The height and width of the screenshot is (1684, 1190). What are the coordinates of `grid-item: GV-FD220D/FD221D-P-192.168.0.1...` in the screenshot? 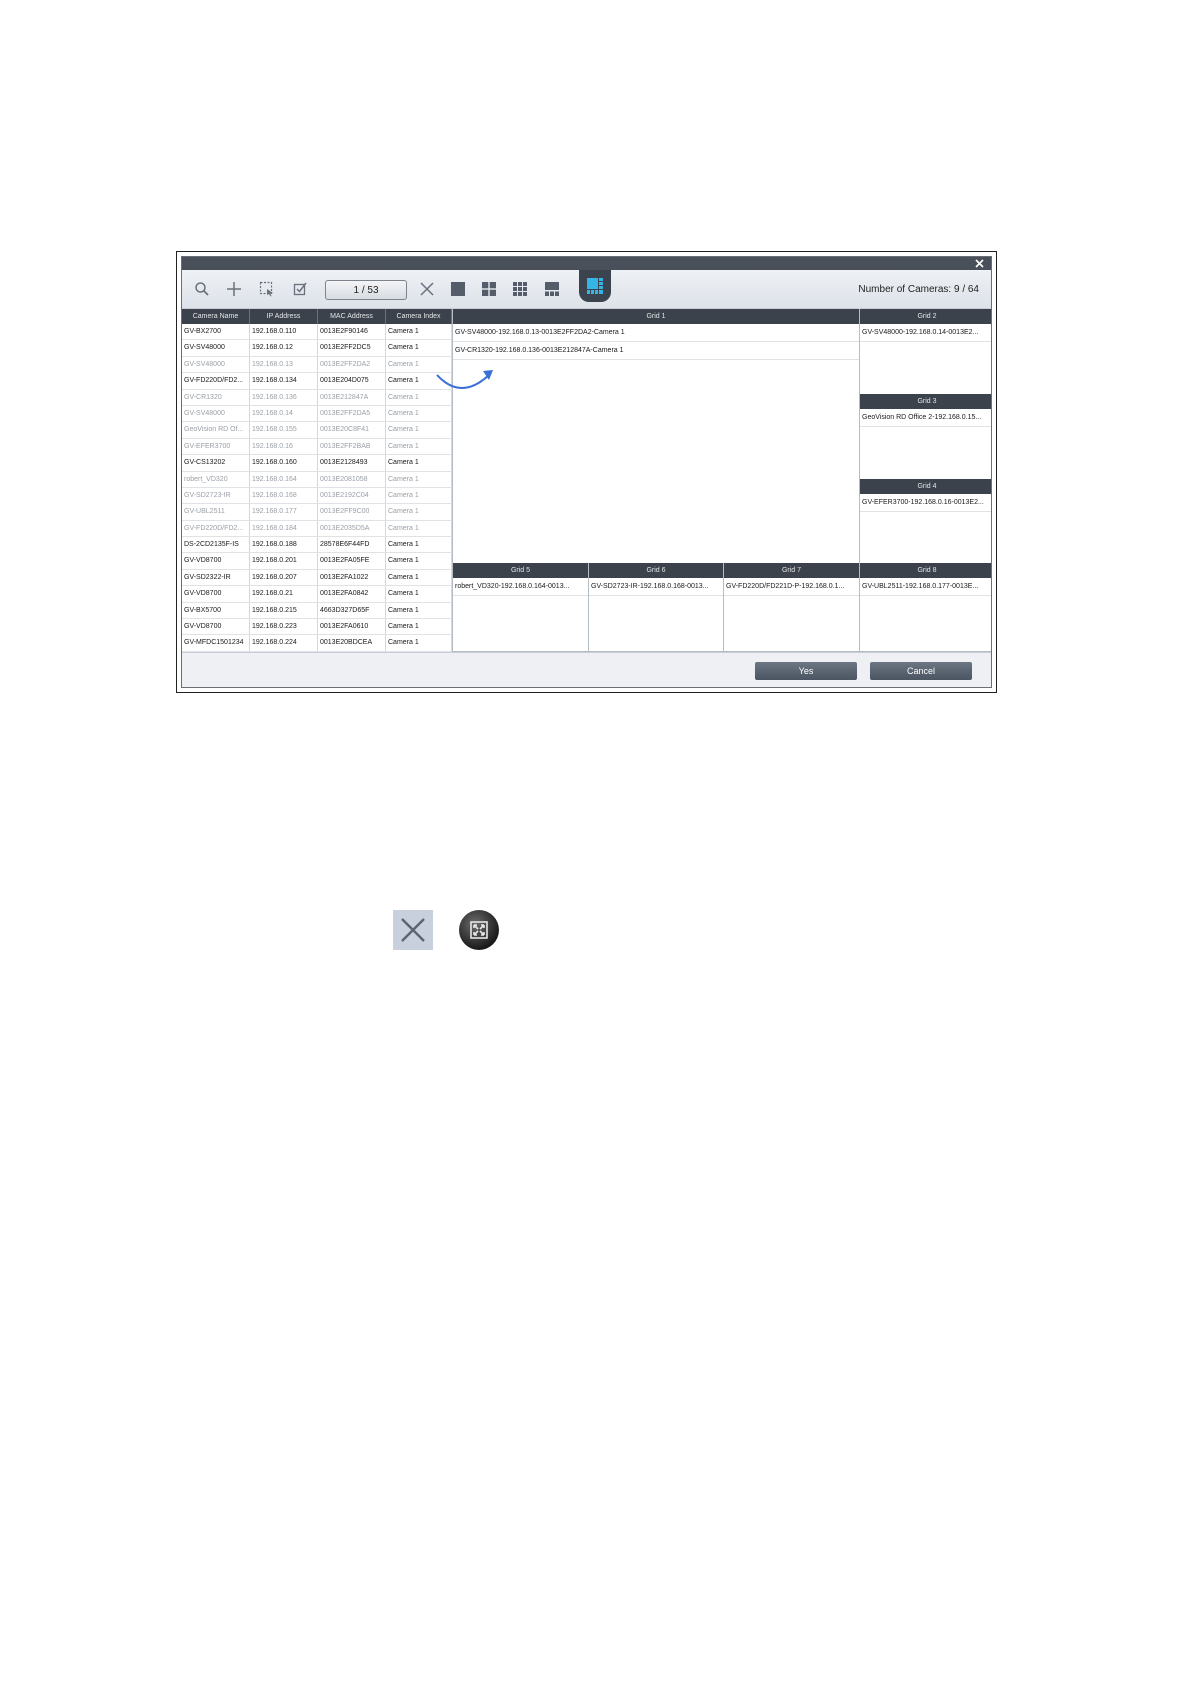 It's located at (791, 587).